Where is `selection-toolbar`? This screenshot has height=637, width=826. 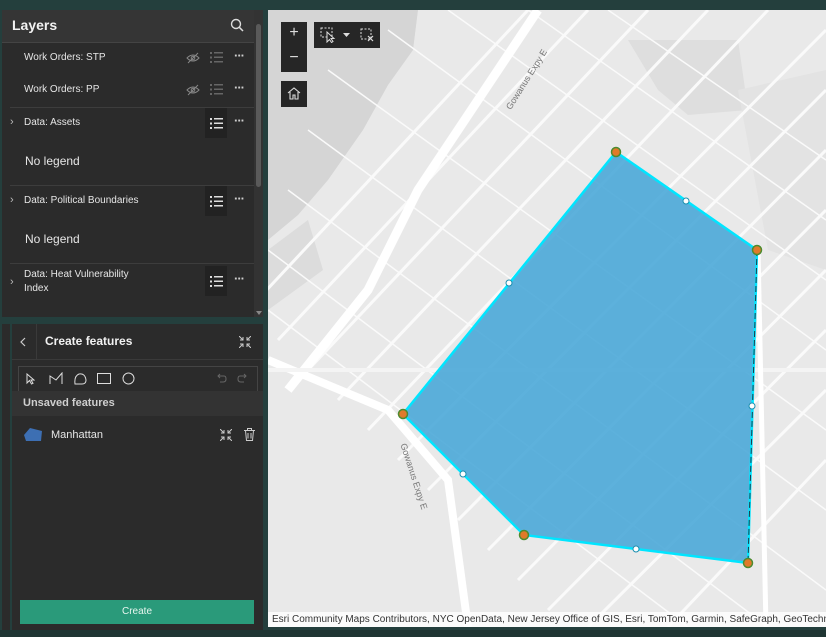 selection-toolbar is located at coordinates (347, 35).